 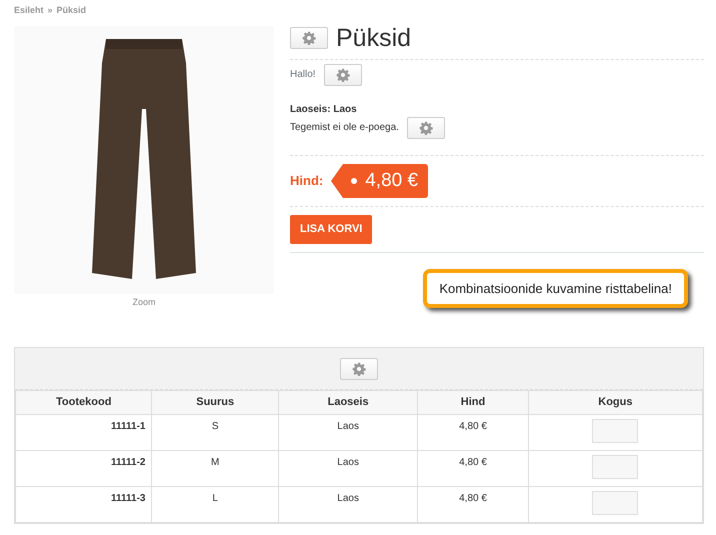 I want to click on table-cell: 11111-2, so click(x=84, y=468).